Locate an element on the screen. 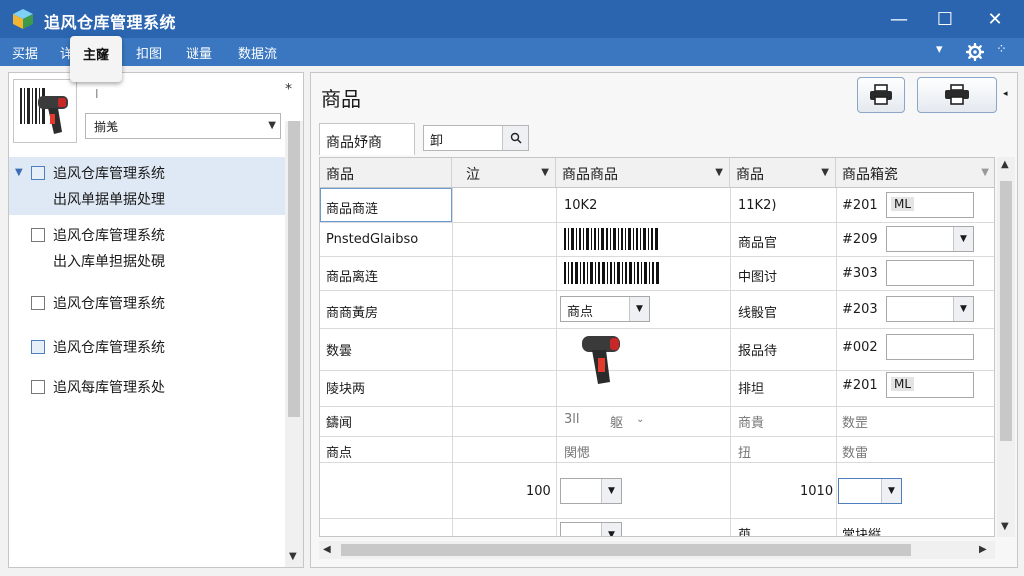  table-cell: 商点 is located at coordinates (339, 451).